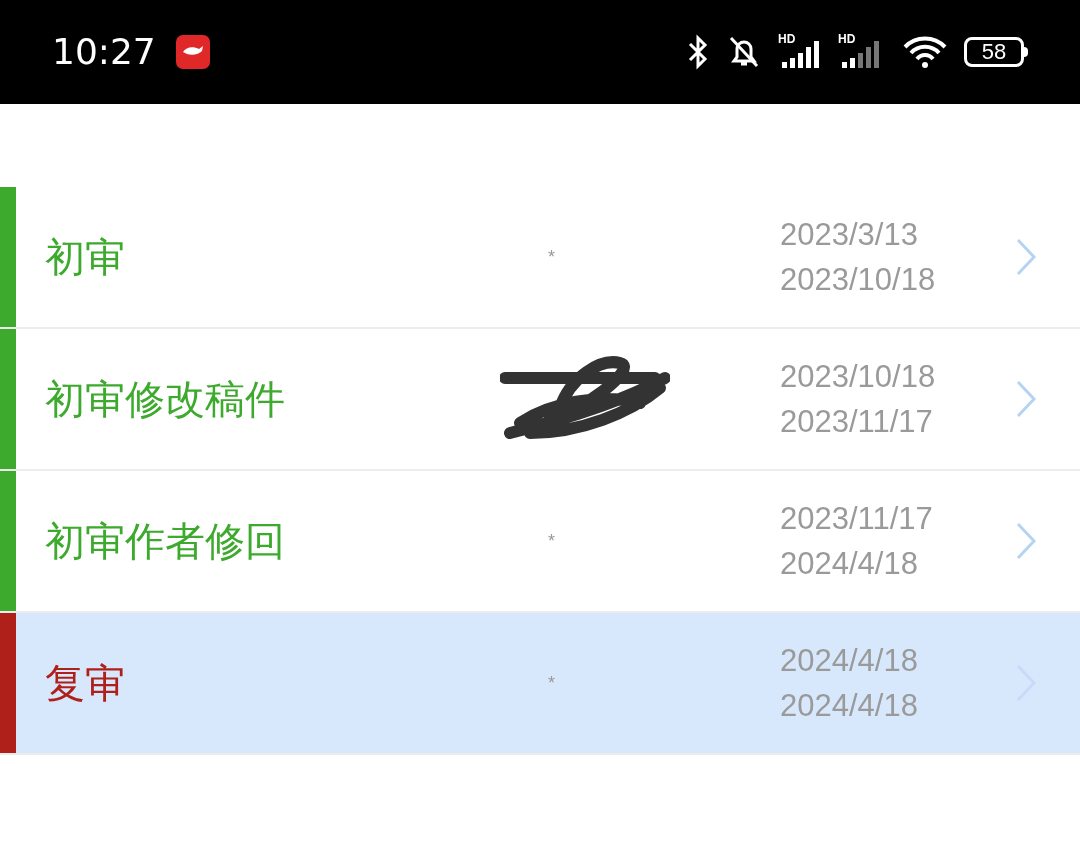 Image resolution: width=1080 pixels, height=863 pixels. Describe the element at coordinates (849, 234) in the screenshot. I see `date-text: 2023/3/13` at that location.